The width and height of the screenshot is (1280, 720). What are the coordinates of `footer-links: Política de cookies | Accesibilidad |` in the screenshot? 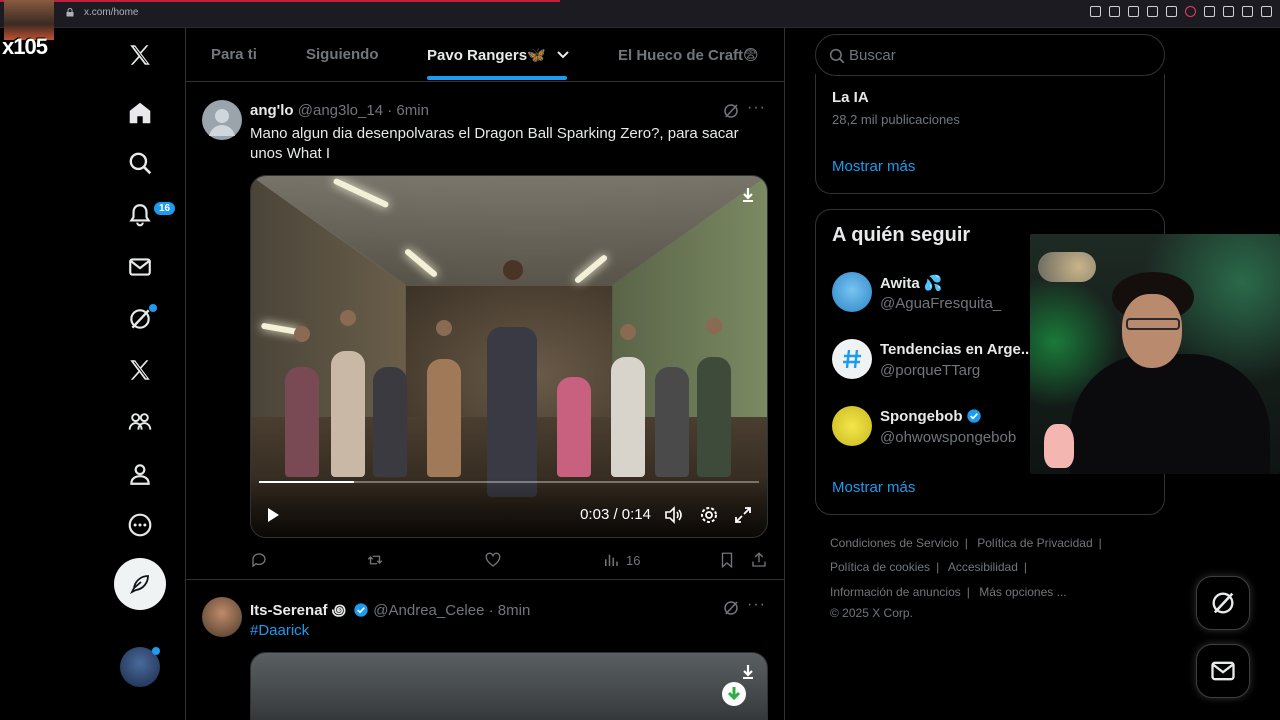 It's located at (929, 567).